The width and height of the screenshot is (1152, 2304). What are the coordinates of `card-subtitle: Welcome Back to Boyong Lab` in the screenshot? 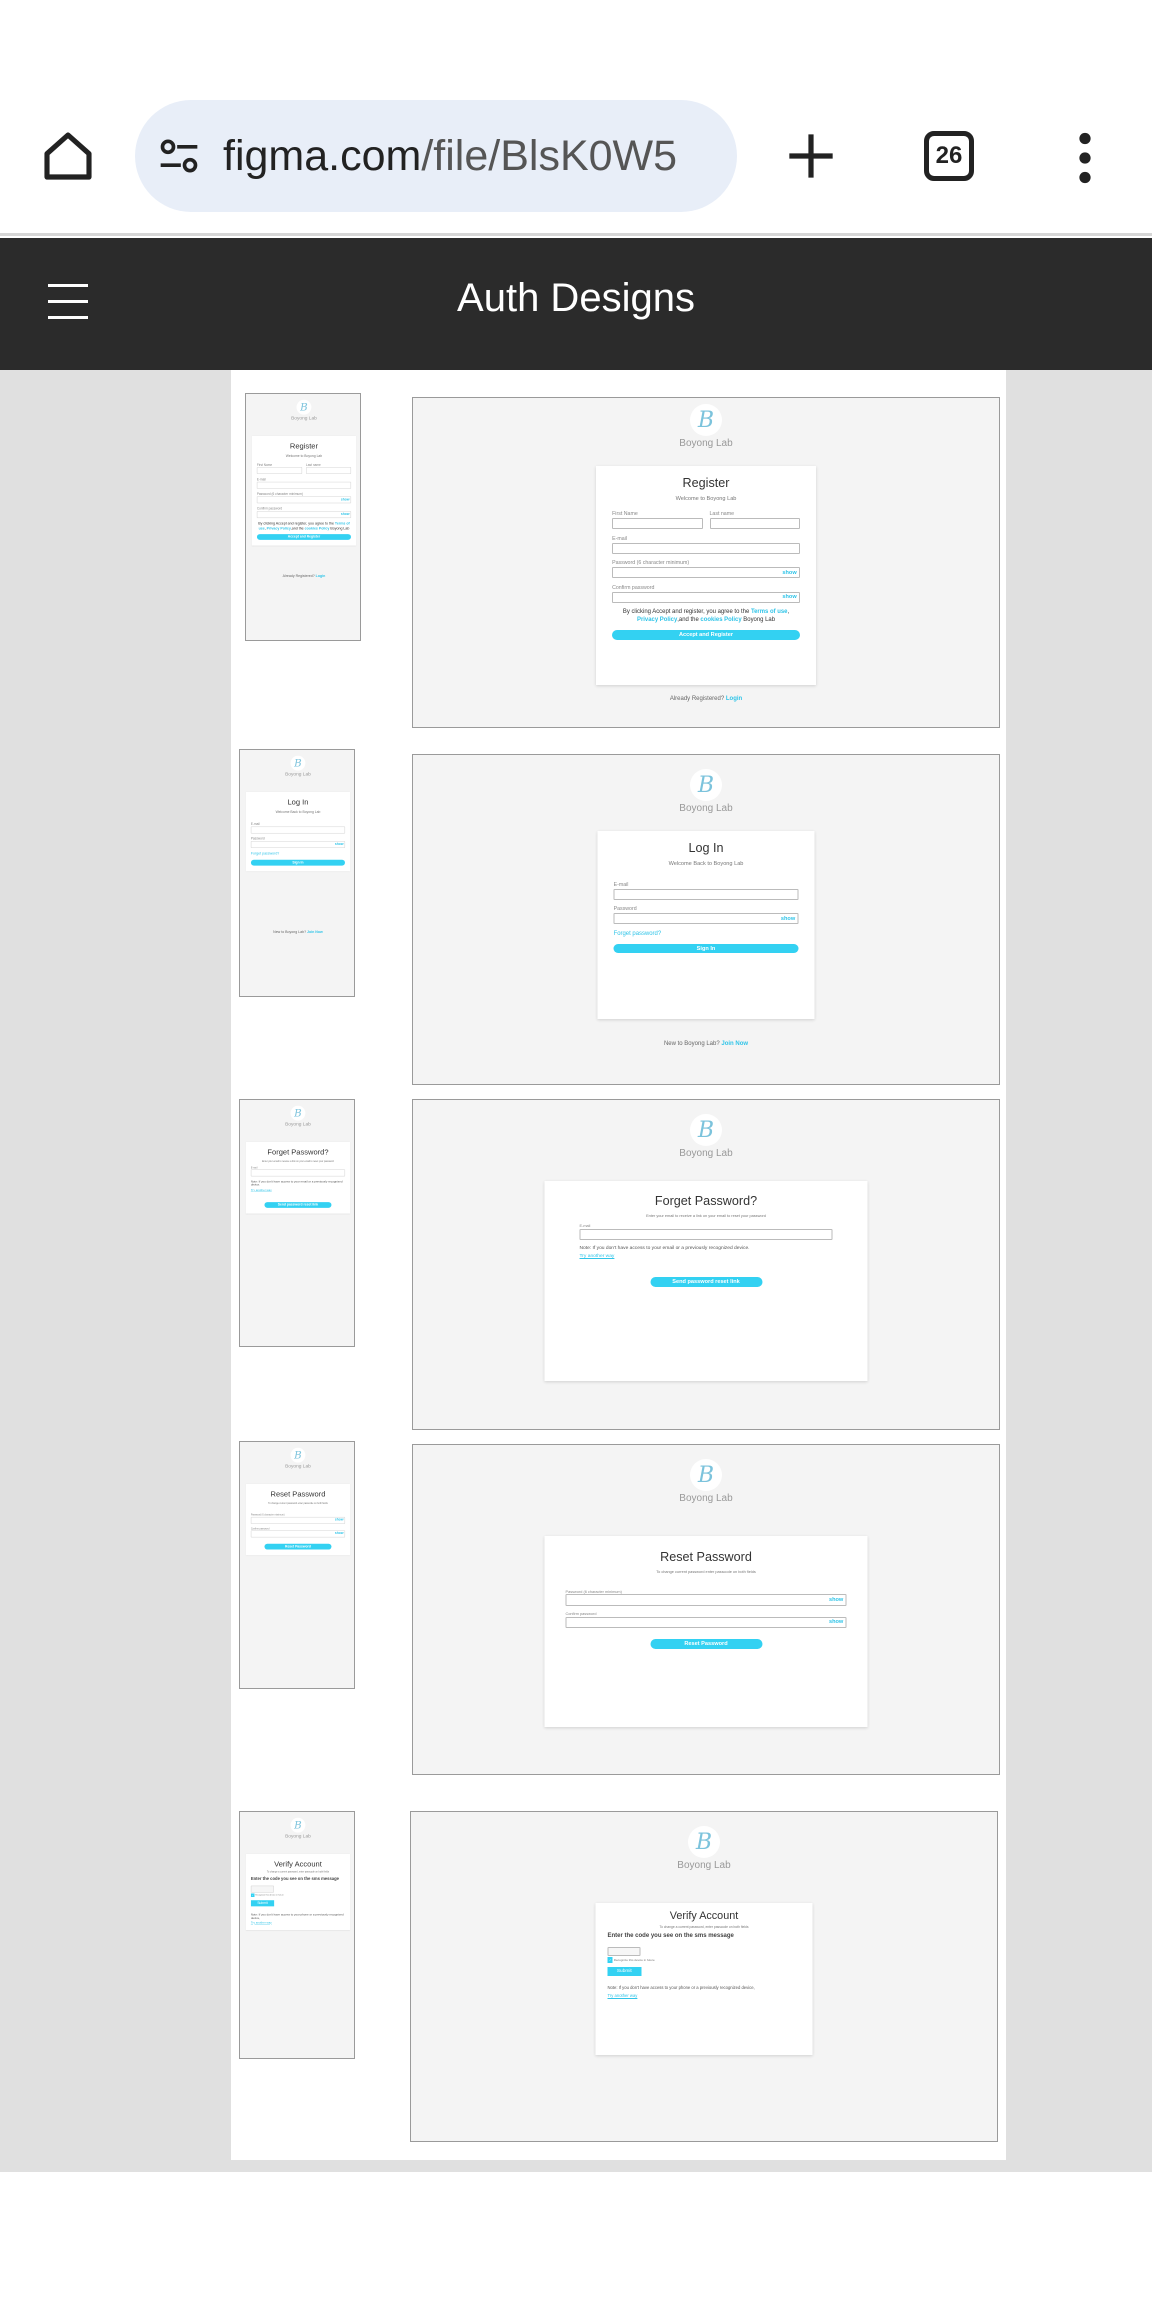 It's located at (298, 812).